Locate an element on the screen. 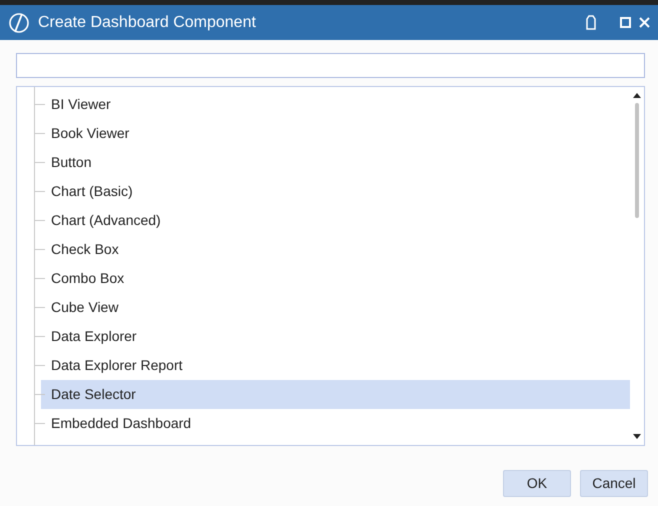  battery-icon is located at coordinates (591, 22).